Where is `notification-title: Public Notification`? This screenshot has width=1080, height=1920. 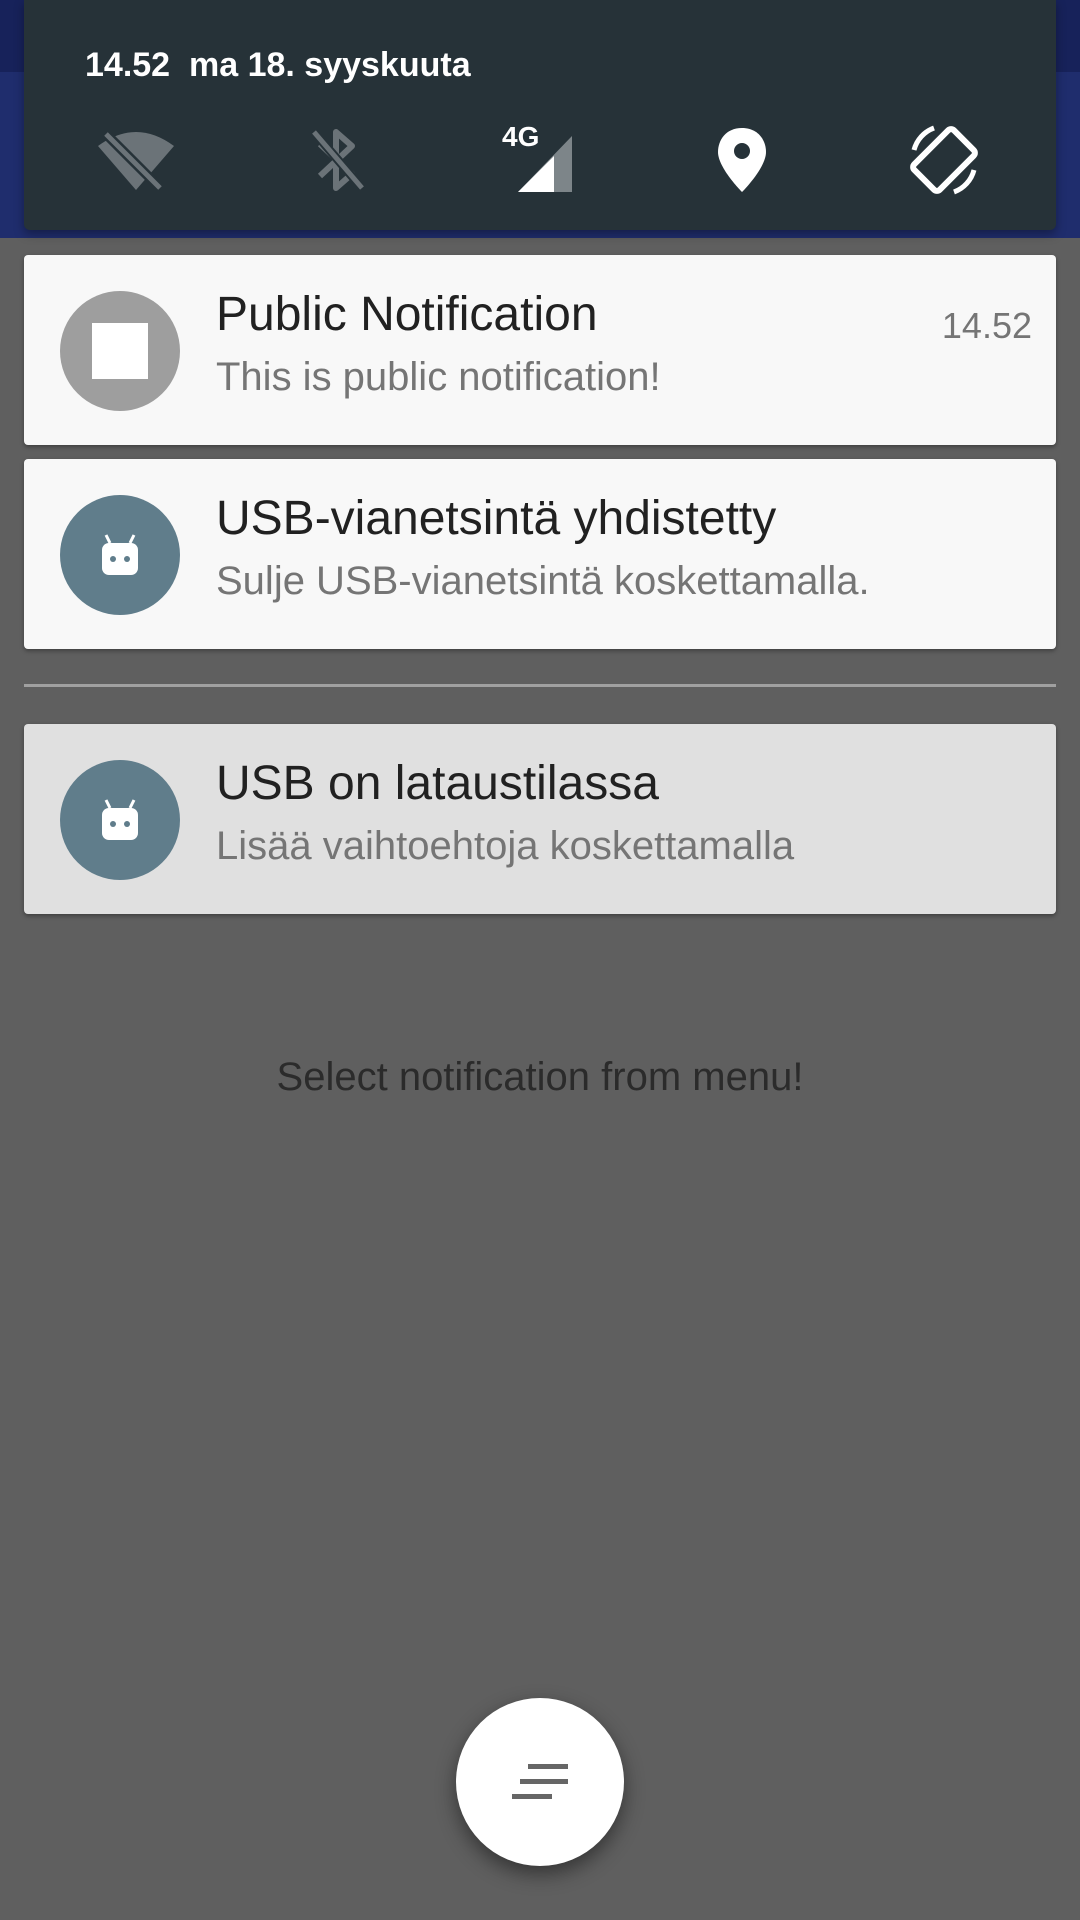
notification-title: Public Notification is located at coordinates (407, 314).